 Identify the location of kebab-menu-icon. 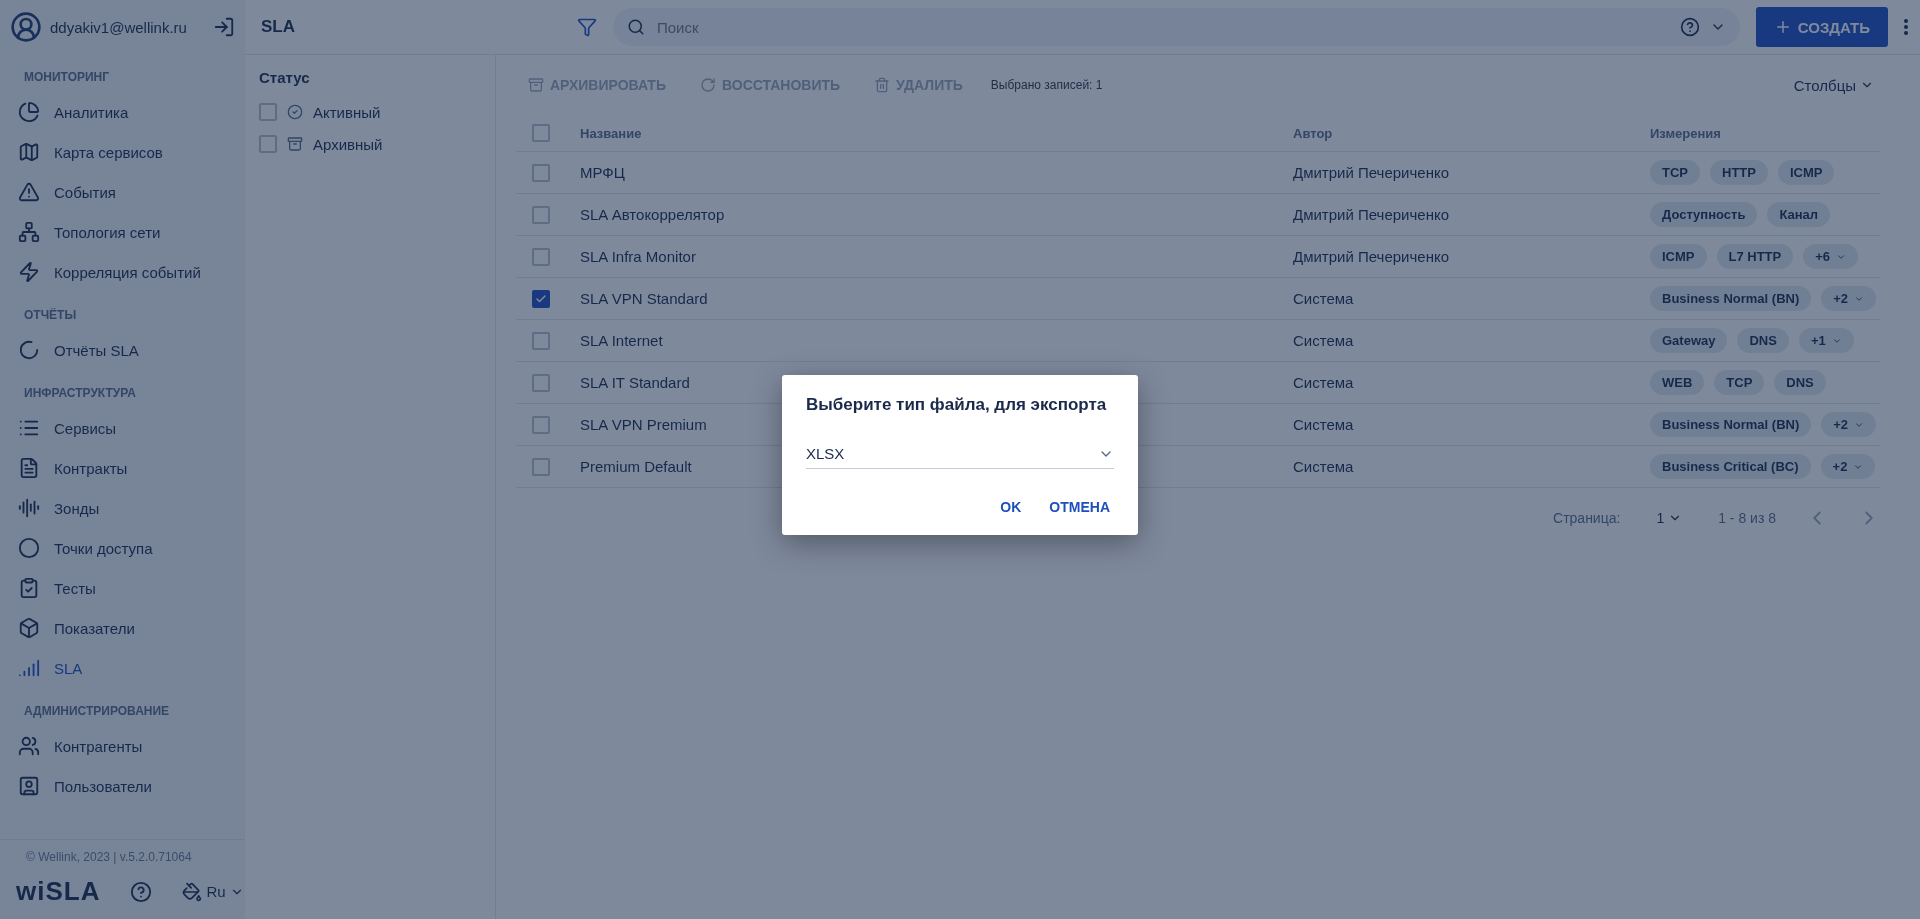
(1906, 27).